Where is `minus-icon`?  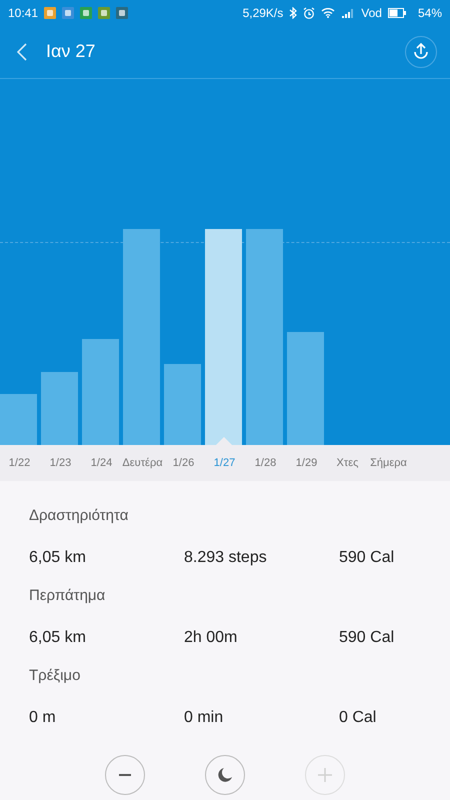
minus-icon is located at coordinates (125, 775).